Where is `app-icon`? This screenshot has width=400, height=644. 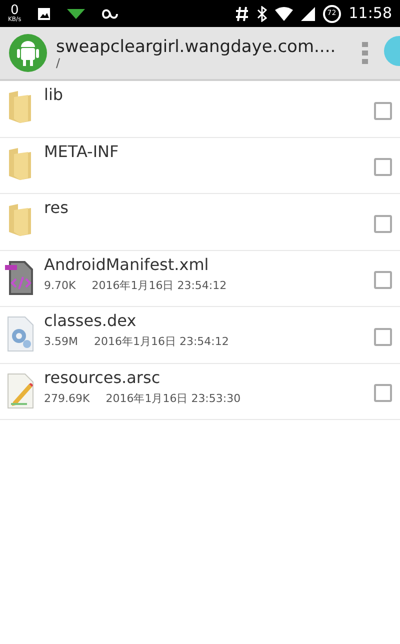 app-icon is located at coordinates (28, 53).